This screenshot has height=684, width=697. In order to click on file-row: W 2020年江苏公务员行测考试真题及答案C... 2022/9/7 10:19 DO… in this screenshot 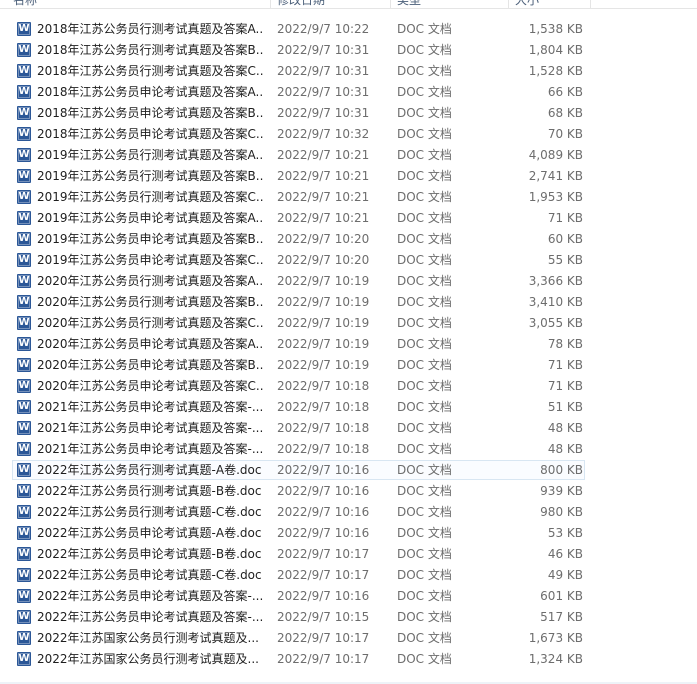, I will do `click(348, 323)`.